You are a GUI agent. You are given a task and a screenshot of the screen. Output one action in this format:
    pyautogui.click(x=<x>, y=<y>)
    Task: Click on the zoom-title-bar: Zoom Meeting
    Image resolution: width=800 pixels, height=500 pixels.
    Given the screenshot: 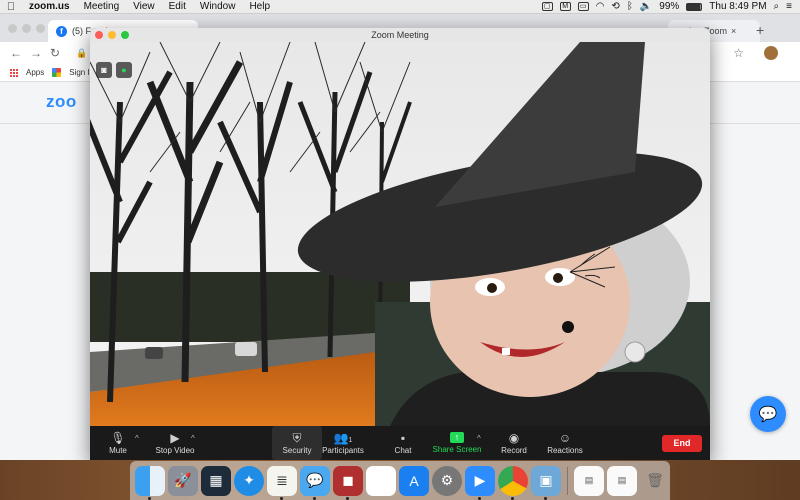 What is the action you would take?
    pyautogui.click(x=400, y=35)
    